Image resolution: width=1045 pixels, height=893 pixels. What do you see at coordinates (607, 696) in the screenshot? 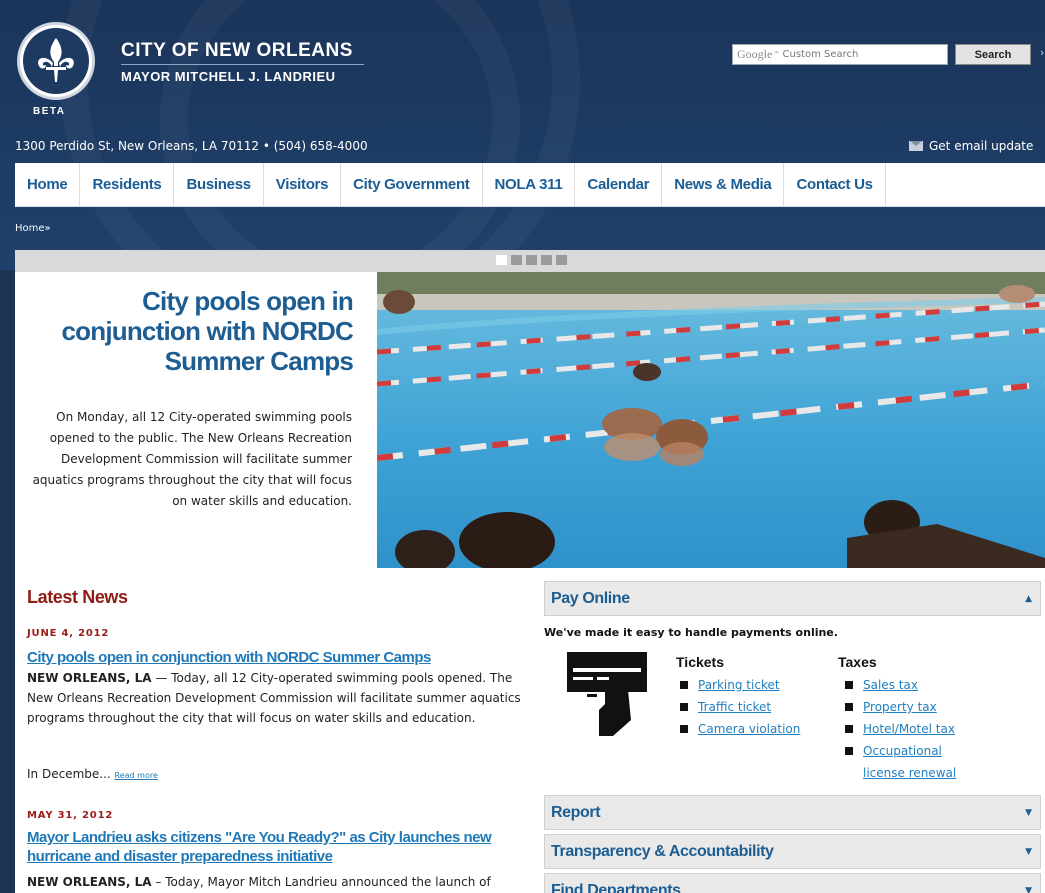
I see `payment-card-icon` at bounding box center [607, 696].